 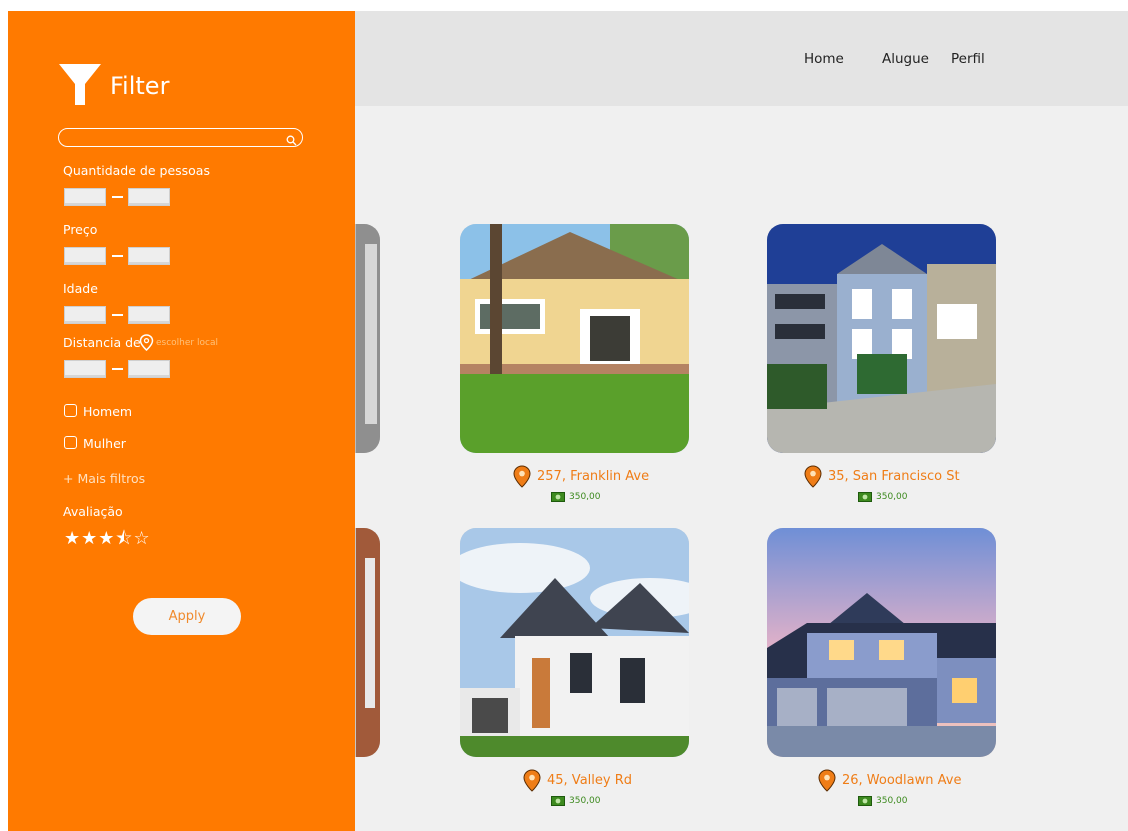 What do you see at coordinates (574, 338) in the screenshot?
I see `listing-image-franklin` at bounding box center [574, 338].